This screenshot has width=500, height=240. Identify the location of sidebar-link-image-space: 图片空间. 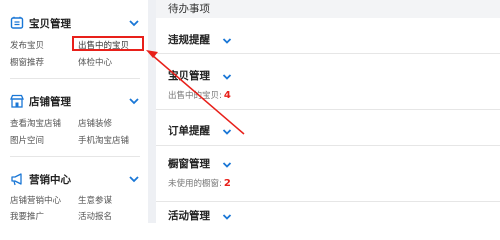
(27, 140).